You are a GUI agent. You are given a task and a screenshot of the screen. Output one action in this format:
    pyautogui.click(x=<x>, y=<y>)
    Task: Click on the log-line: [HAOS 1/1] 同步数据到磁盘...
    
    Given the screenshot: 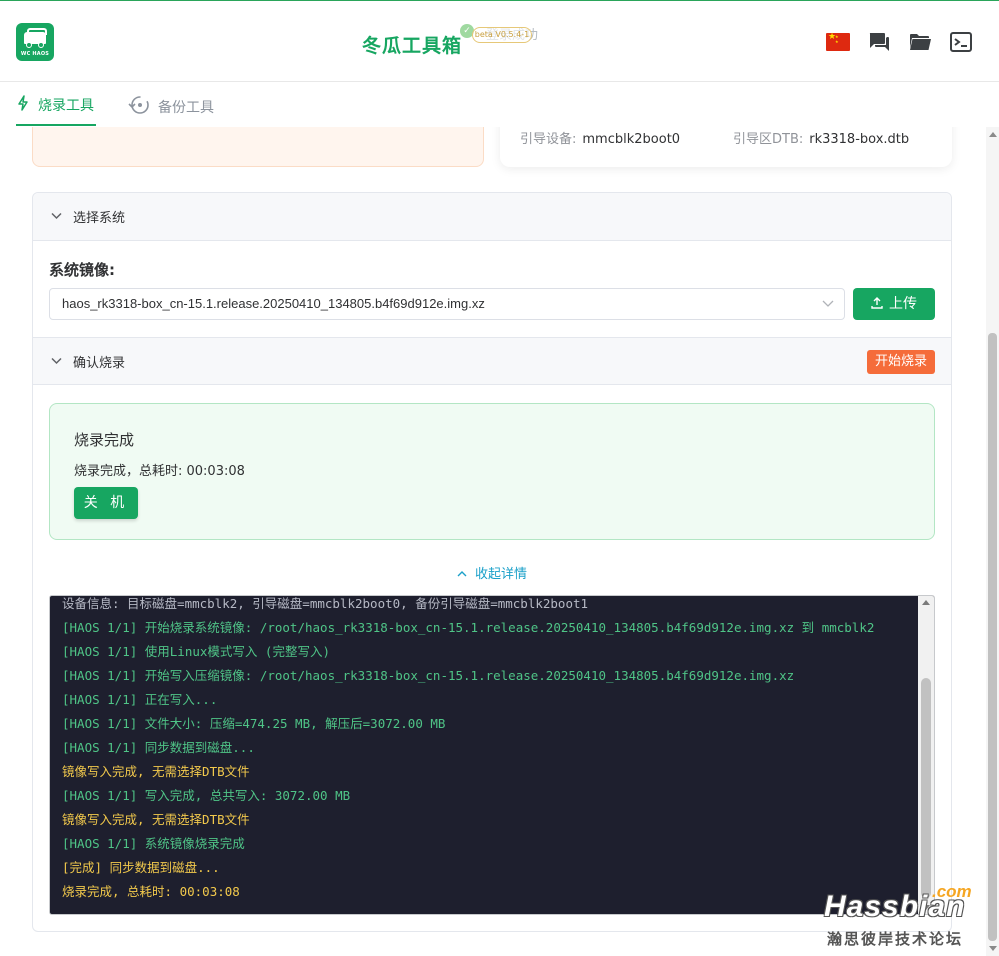 What is the action you would take?
    pyautogui.click(x=158, y=747)
    